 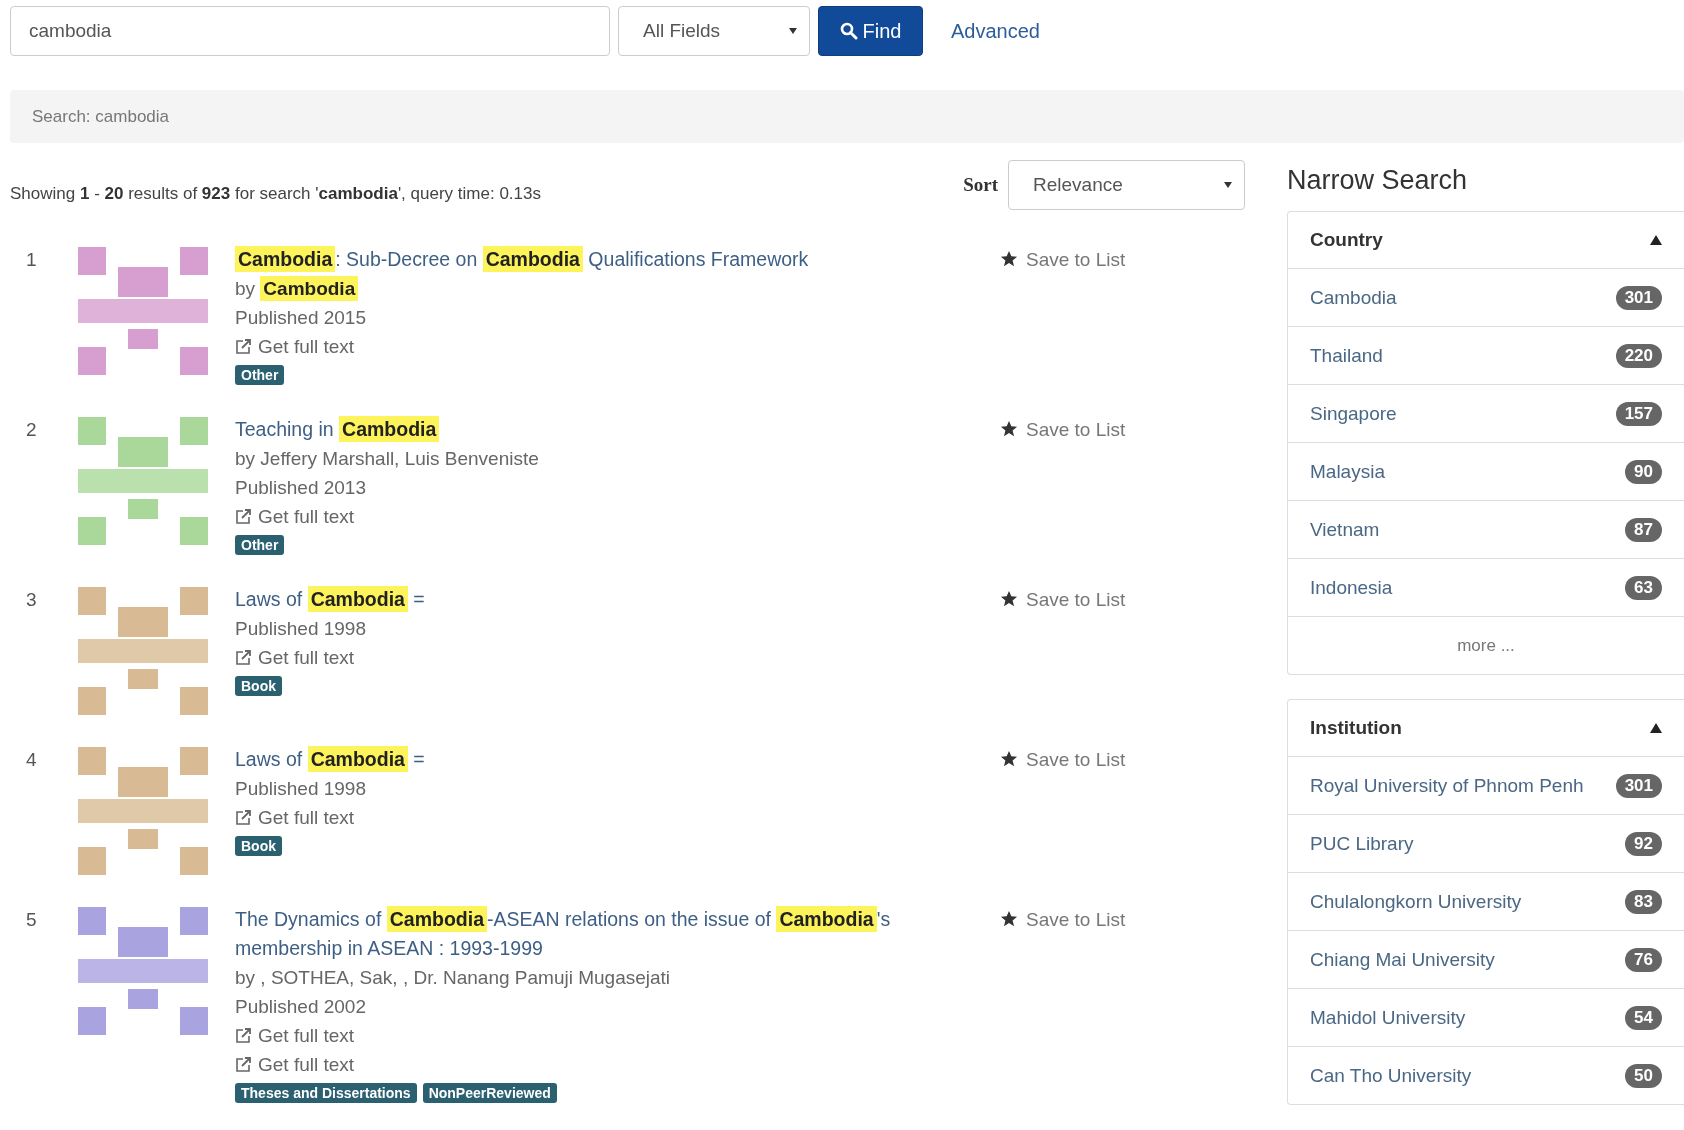 What do you see at coordinates (714, 31) in the screenshot?
I see `search-type-dropdown: All Fields` at bounding box center [714, 31].